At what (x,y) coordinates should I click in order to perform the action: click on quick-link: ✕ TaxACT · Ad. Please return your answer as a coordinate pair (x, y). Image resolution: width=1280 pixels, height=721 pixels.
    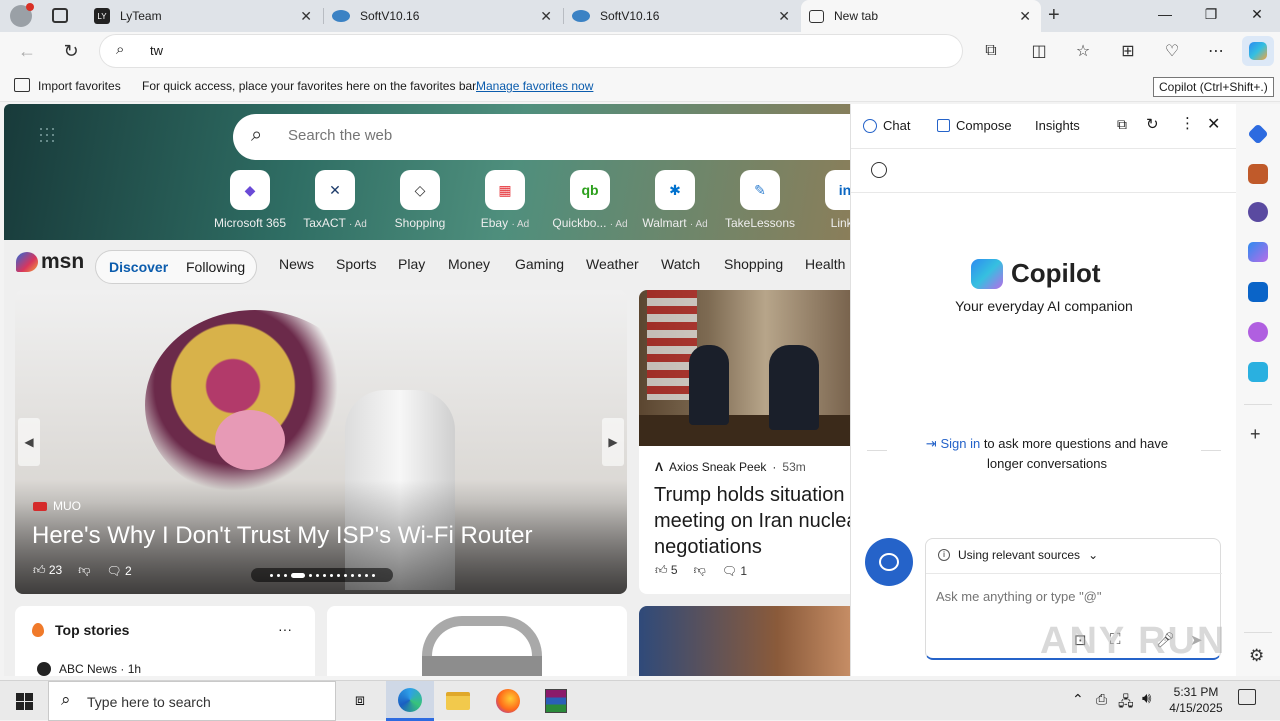
    Looking at the image, I should click on (335, 200).